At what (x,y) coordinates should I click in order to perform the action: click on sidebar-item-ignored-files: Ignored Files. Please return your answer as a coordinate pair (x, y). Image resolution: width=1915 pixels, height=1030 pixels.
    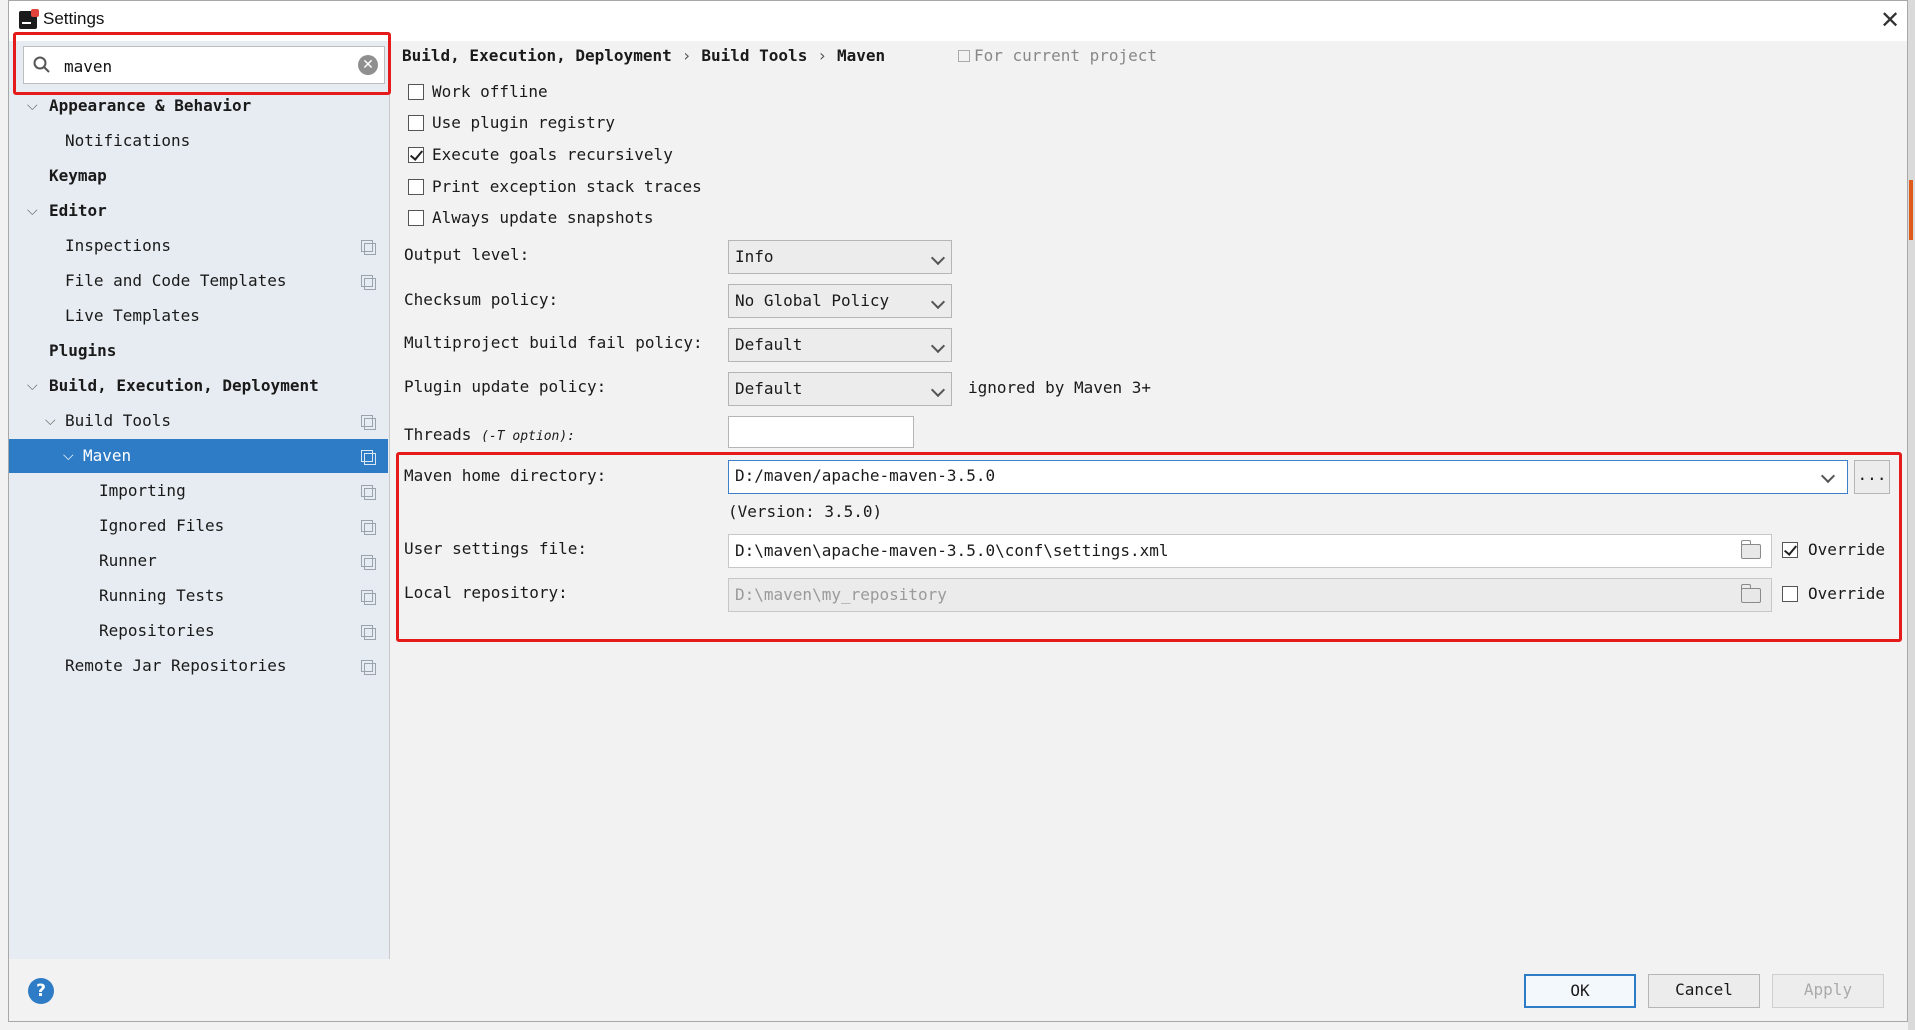
    Looking at the image, I should click on (198, 526).